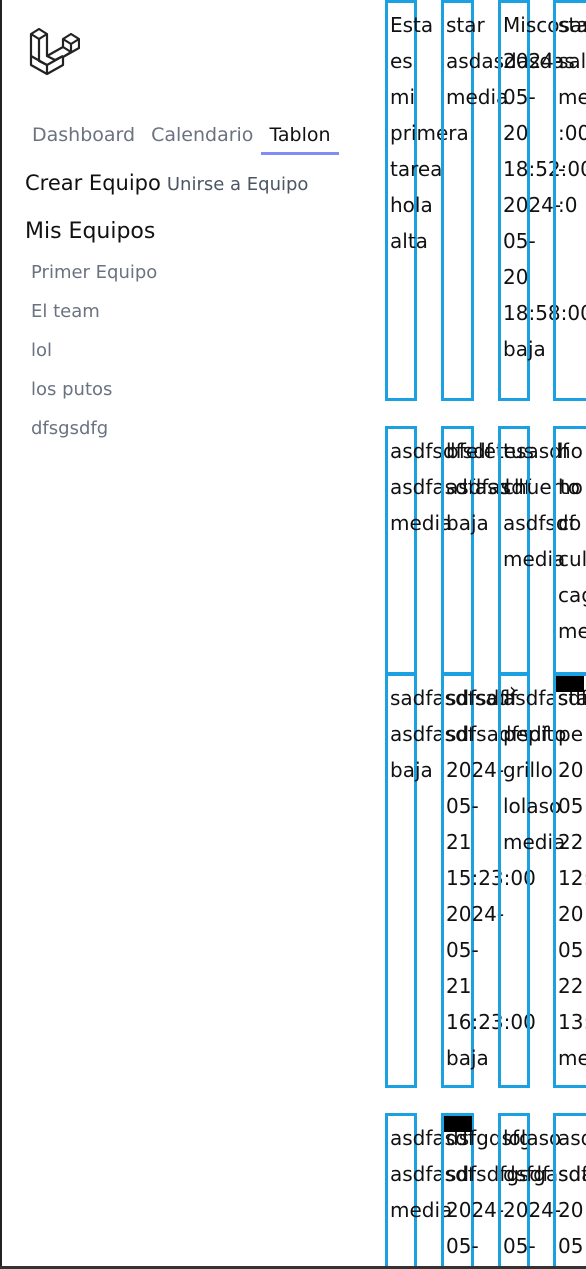 The image size is (586, 1269). I want to click on task-card-line: alta, so click(409, 241).